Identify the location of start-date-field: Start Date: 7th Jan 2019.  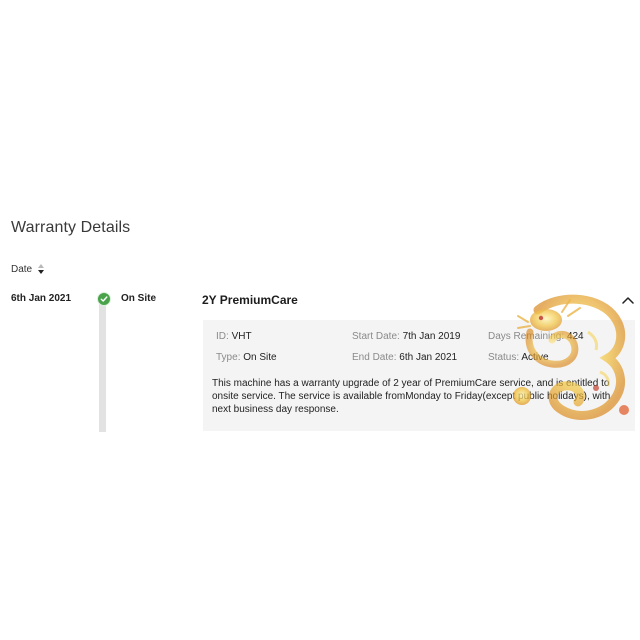
(406, 336).